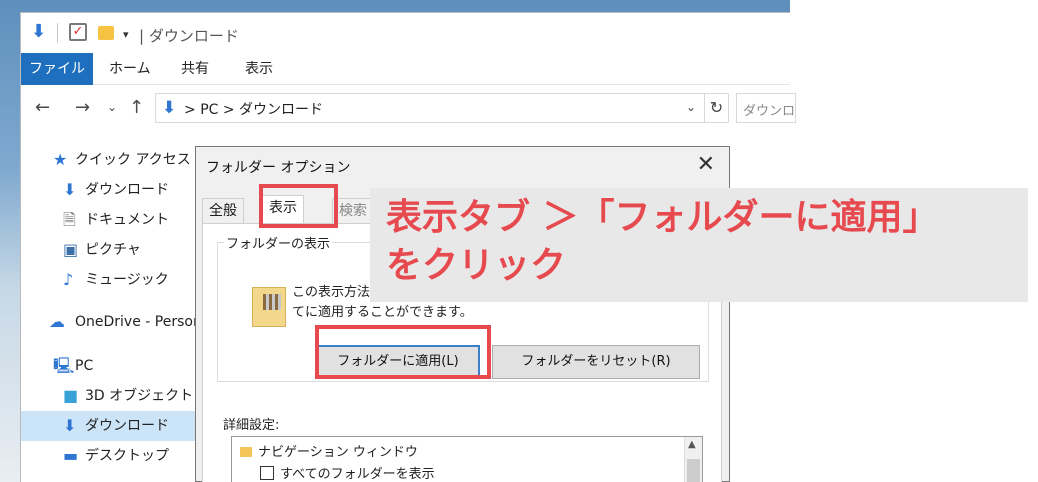 The width and height of the screenshot is (1038, 482). I want to click on address-bar-row: ← → ⌄ ↑ ⬇ > PC > ダウンロード ⌄ ↻ ダウンロー, so click(408, 109).